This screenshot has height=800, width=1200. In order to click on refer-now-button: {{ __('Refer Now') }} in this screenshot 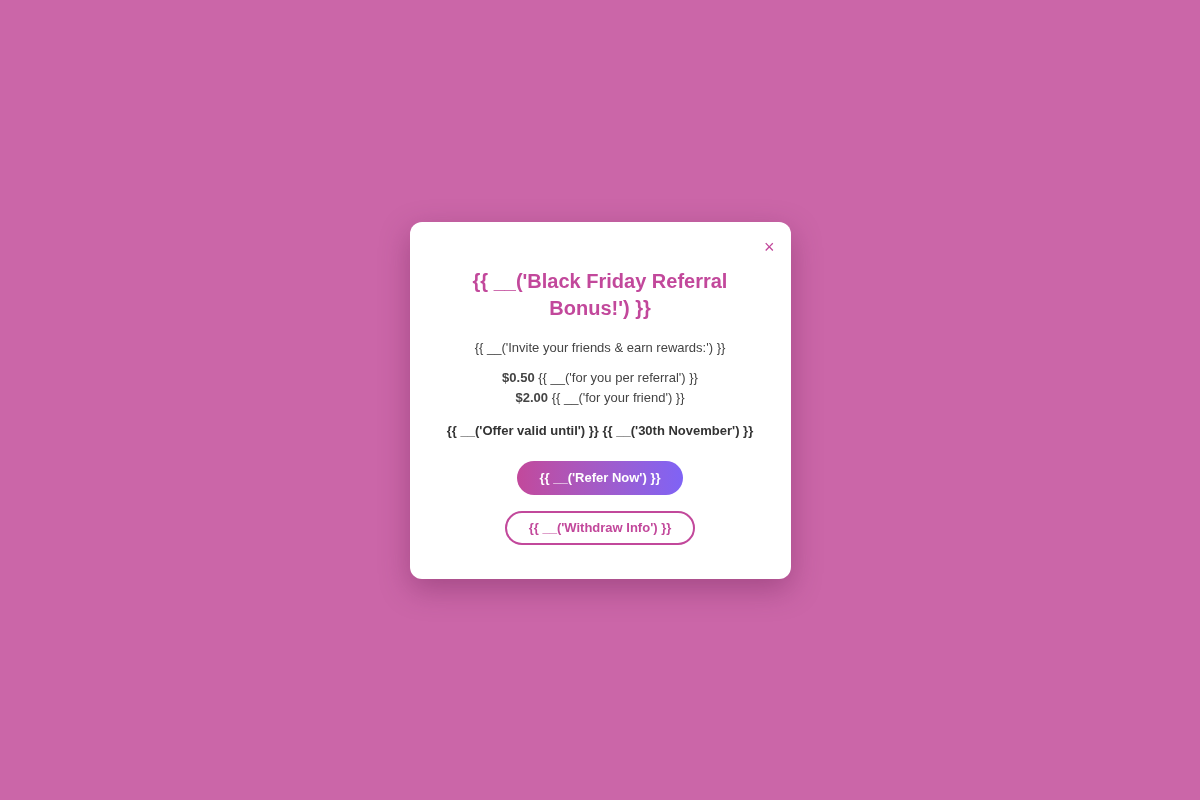, I will do `click(600, 477)`.